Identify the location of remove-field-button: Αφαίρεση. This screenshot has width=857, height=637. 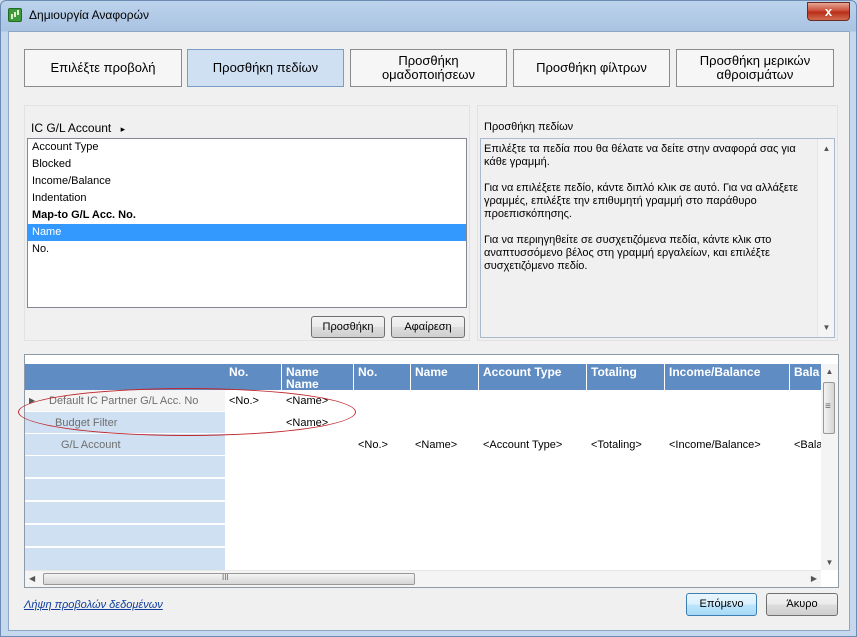
(428, 327).